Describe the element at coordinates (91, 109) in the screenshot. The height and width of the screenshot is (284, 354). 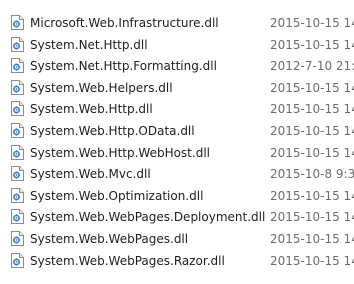
I see `file-name: System.Web.Http.dll` at that location.